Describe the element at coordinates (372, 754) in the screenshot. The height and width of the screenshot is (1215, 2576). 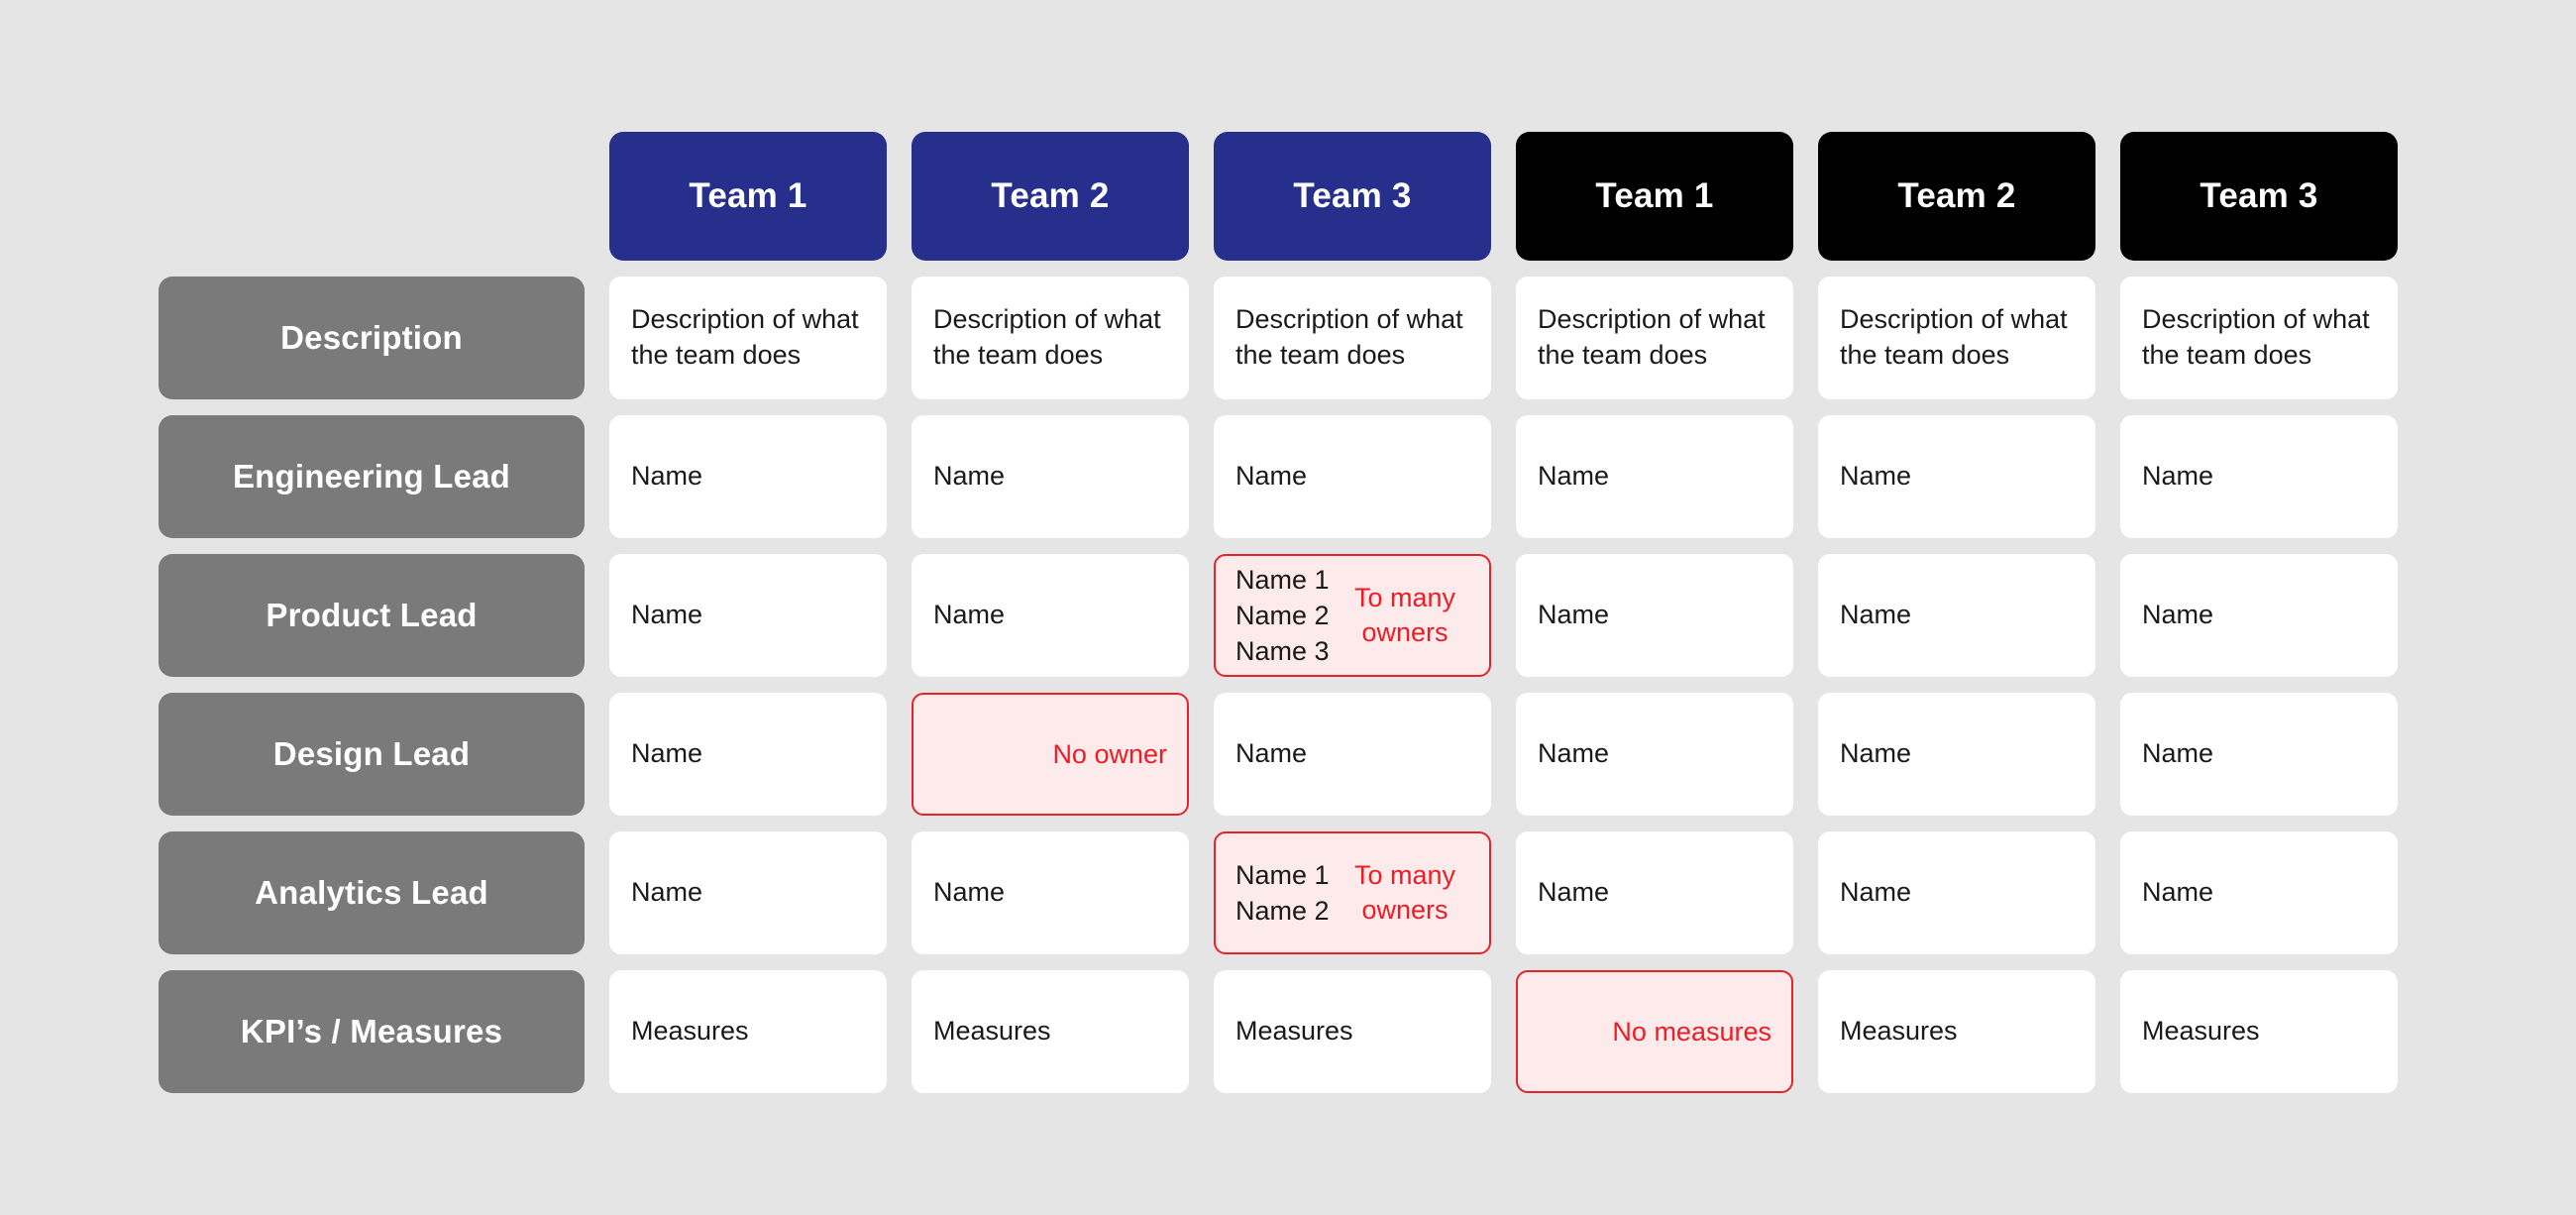
I see `row-header: Design Lead` at that location.